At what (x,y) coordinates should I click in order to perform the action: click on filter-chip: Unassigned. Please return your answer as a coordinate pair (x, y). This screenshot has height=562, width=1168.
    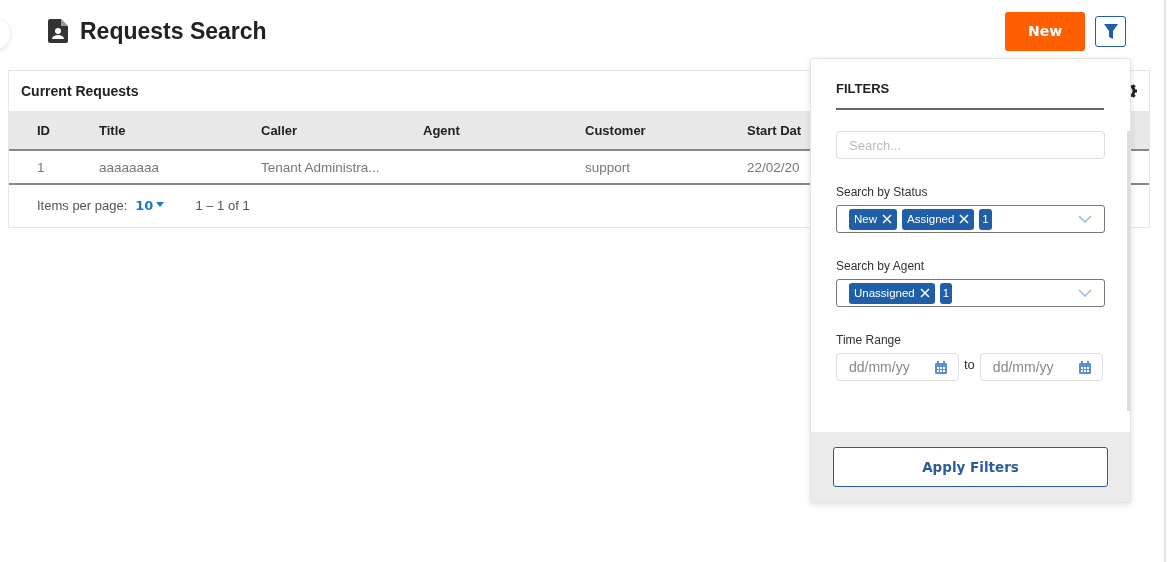
    Looking at the image, I should click on (892, 293).